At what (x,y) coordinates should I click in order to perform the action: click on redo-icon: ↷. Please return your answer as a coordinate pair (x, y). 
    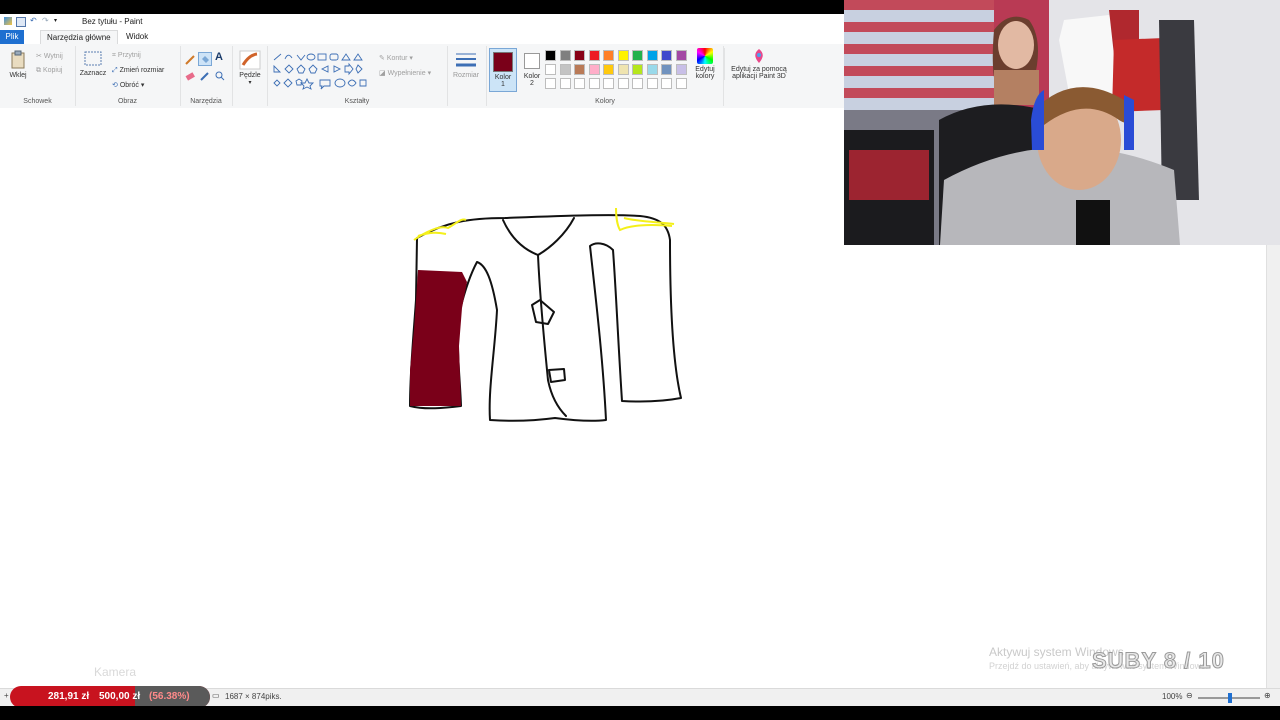
    Looking at the image, I should click on (46, 21).